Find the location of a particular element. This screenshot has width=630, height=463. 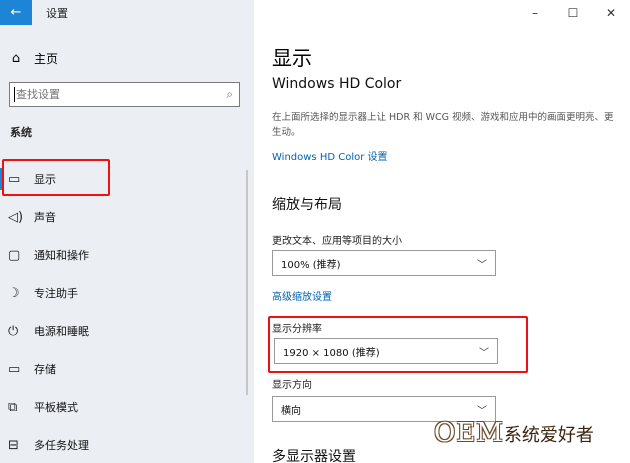

nav-item-focus-assist: ☽ 专注助手 is located at coordinates (127, 293).